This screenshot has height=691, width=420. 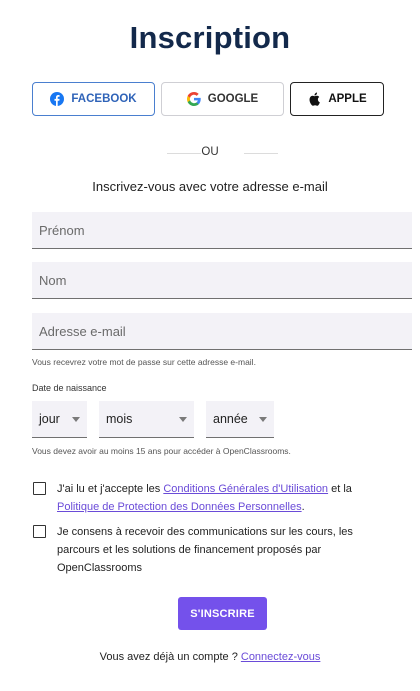 What do you see at coordinates (230, 419) in the screenshot?
I see `year-select-value: année` at bounding box center [230, 419].